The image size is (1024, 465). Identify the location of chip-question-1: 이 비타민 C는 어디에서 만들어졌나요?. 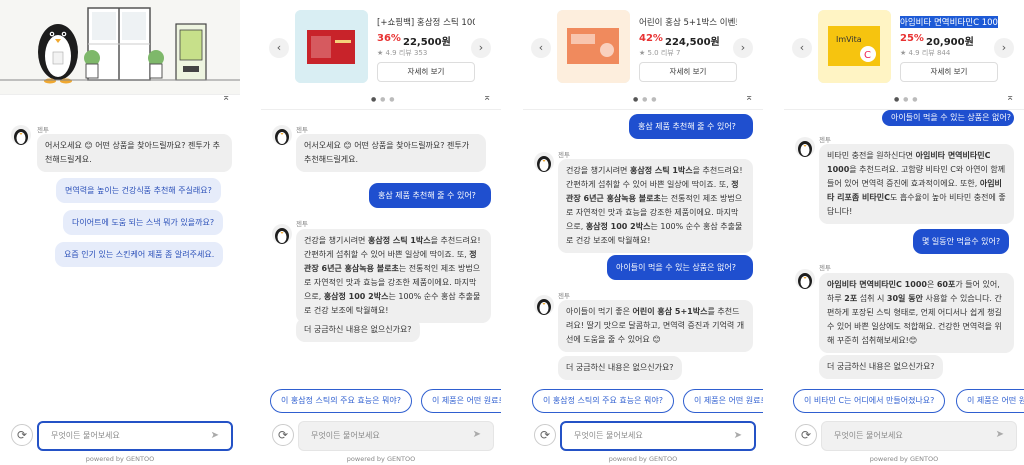
(869, 401).